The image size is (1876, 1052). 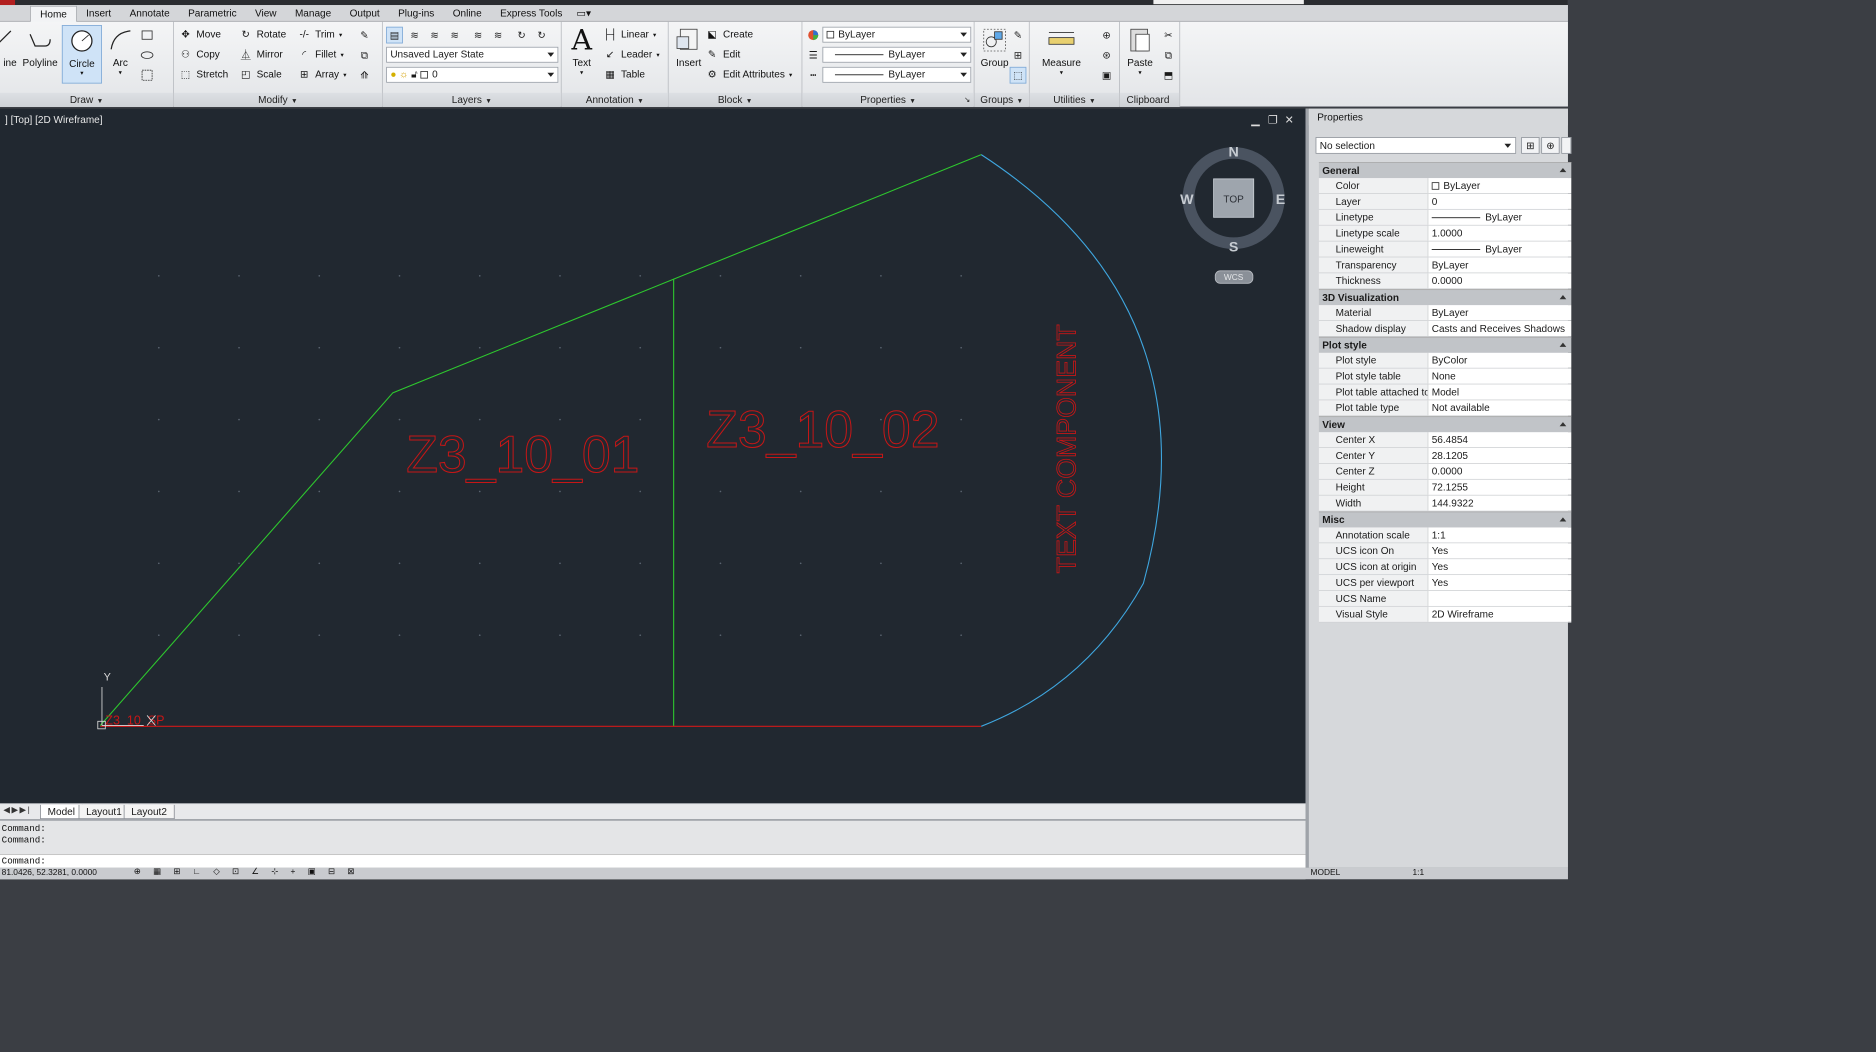 What do you see at coordinates (61, 812) in the screenshot?
I see `tab-model: Model` at bounding box center [61, 812].